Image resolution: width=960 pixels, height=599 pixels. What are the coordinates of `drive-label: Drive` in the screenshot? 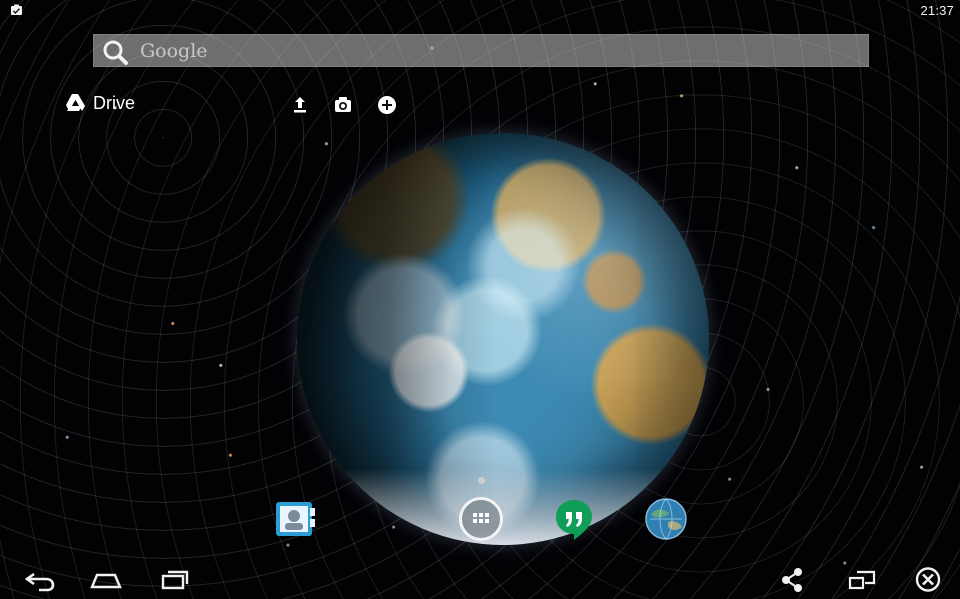 It's located at (114, 103).